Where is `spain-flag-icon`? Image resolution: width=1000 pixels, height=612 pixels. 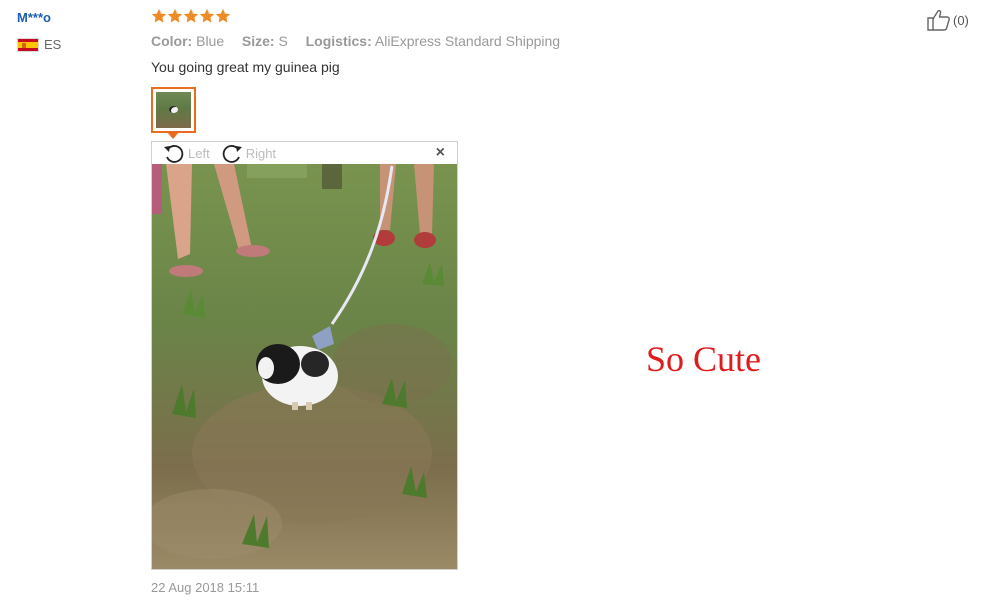 spain-flag-icon is located at coordinates (28, 44).